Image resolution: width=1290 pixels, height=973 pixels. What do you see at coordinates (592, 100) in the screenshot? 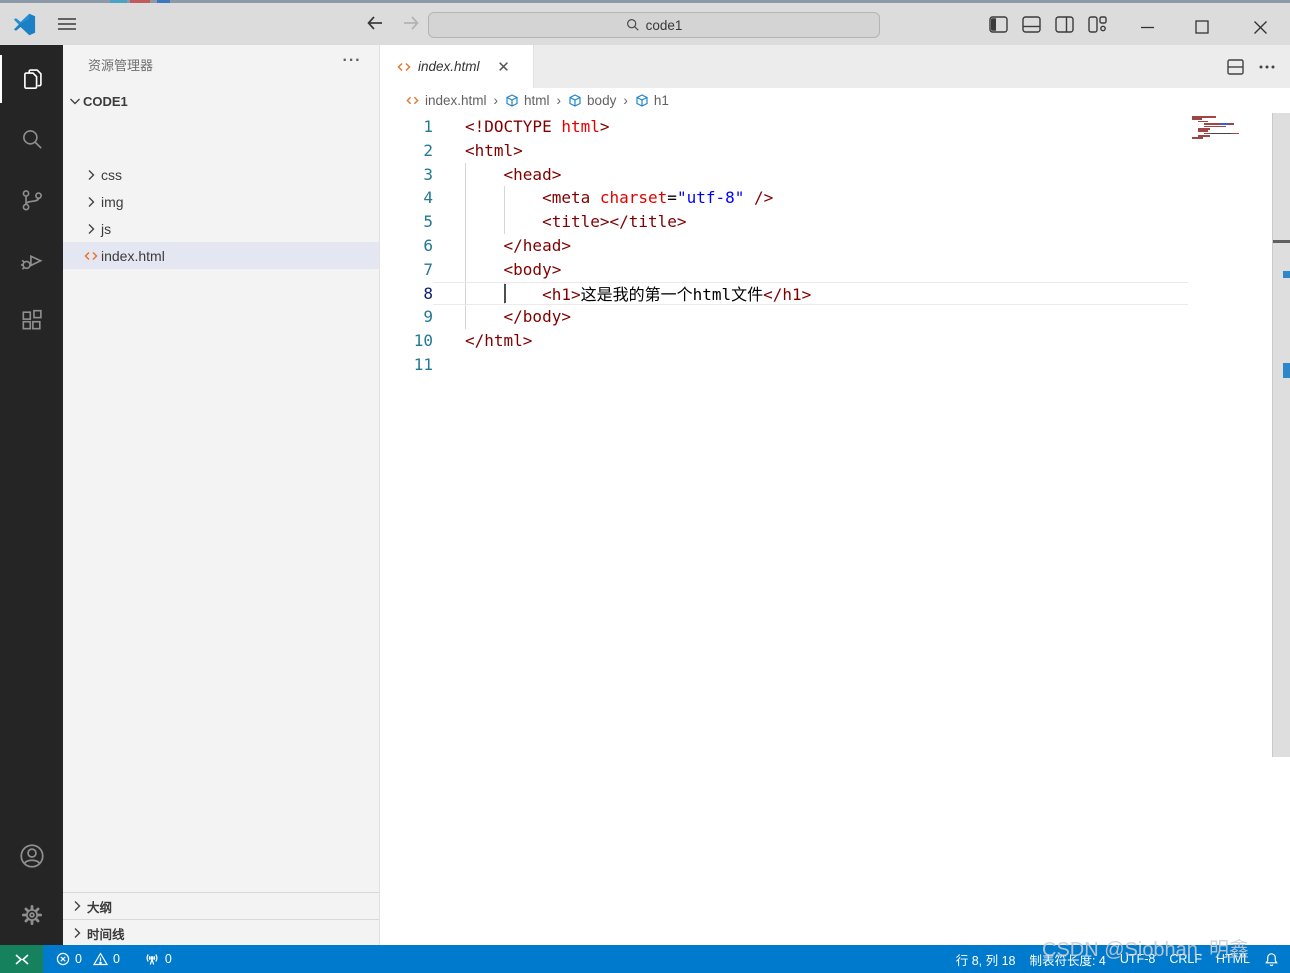
I see `breadcrumb-item-body: body` at bounding box center [592, 100].